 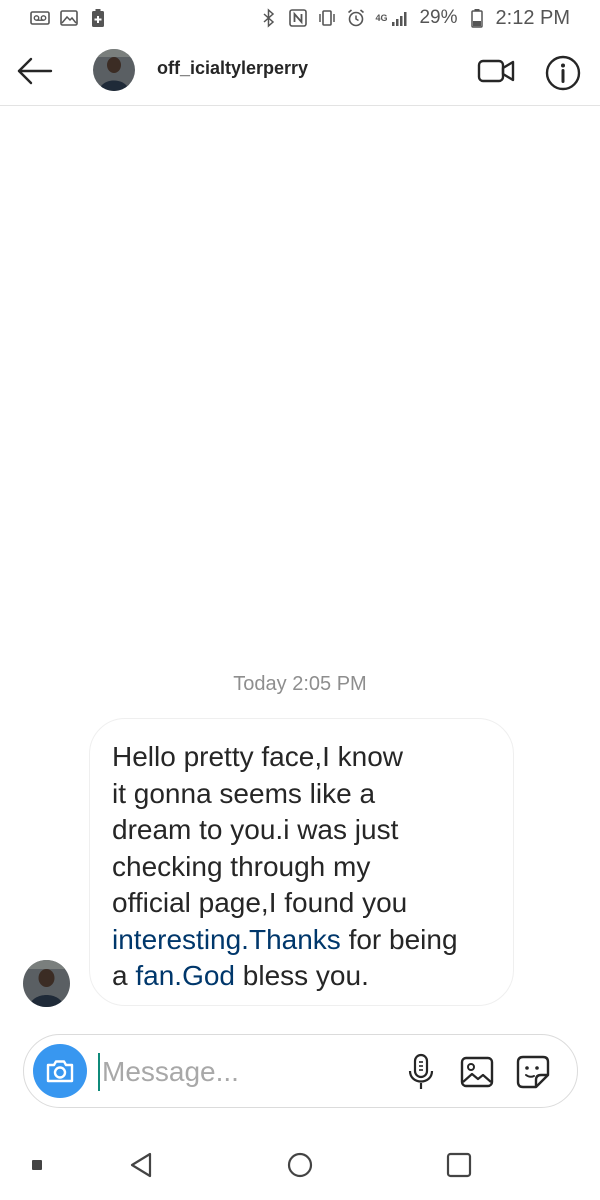 I want to click on battery-percent: 29%, so click(x=438, y=17).